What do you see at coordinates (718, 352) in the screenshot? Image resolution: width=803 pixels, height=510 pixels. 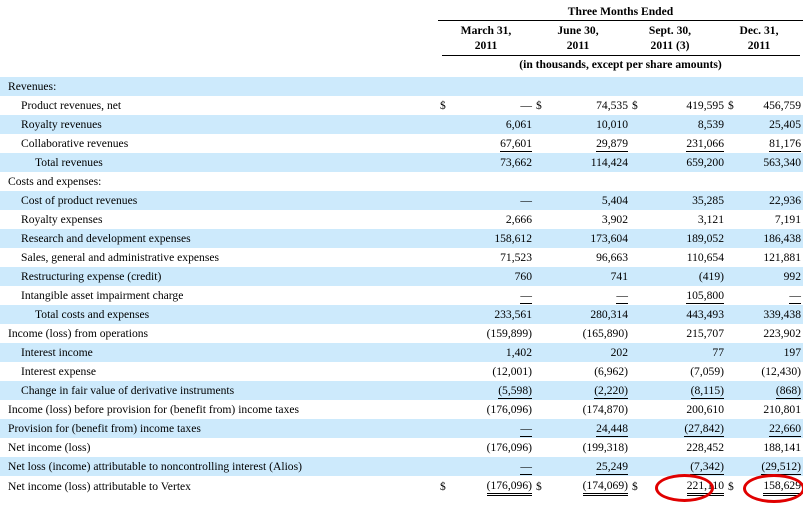 I see `cell-value-text: 77` at bounding box center [718, 352].